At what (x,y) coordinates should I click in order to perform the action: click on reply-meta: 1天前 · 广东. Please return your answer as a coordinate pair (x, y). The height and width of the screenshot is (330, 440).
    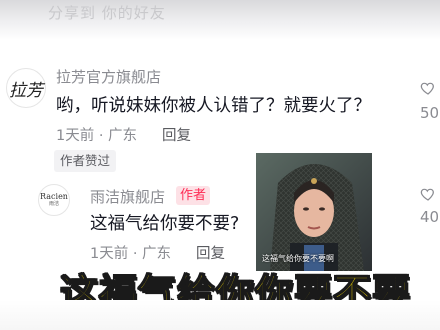
    Looking at the image, I should click on (131, 254).